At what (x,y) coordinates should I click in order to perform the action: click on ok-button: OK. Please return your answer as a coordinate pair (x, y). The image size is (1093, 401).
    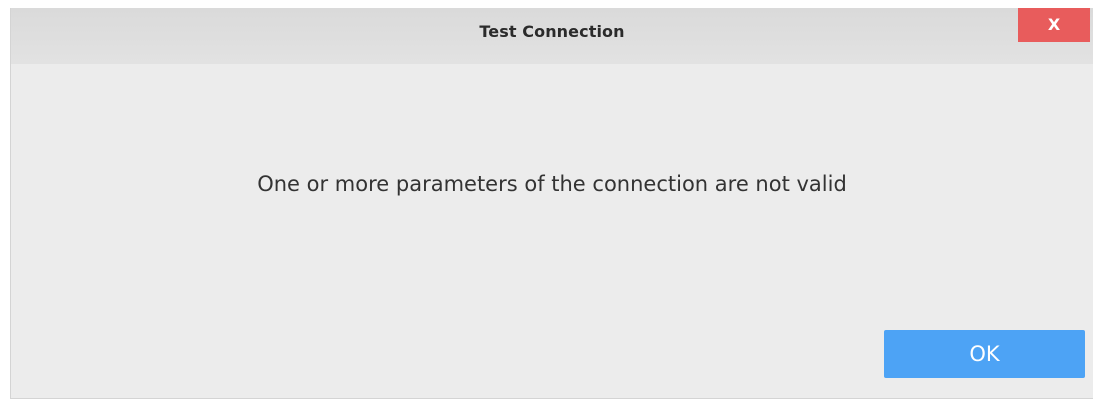
    Looking at the image, I should click on (984, 354).